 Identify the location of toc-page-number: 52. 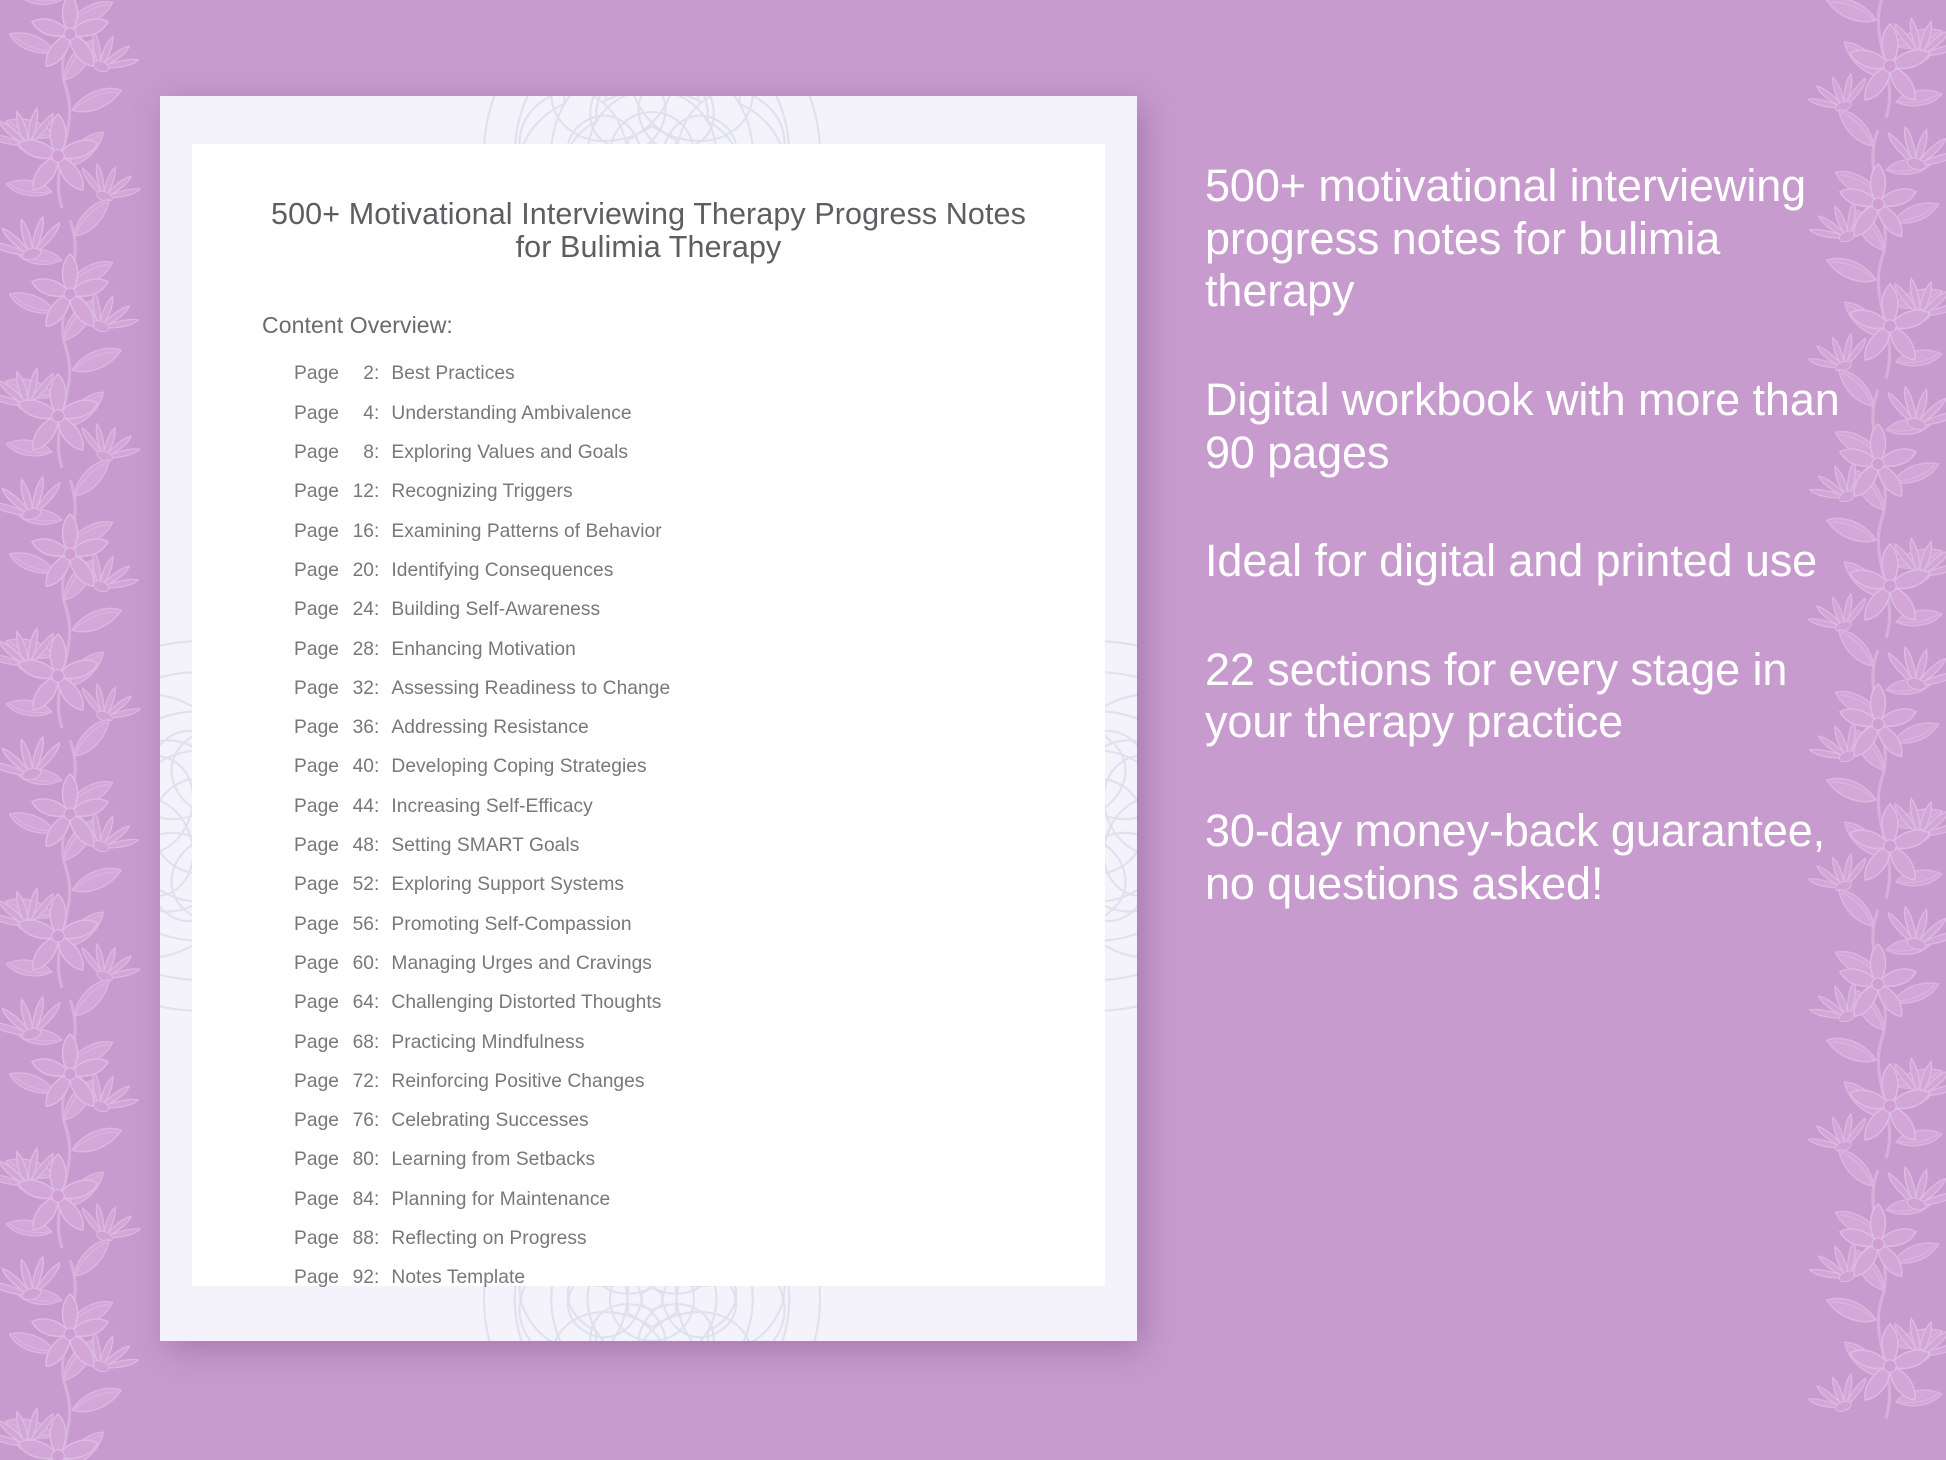
(363, 885).